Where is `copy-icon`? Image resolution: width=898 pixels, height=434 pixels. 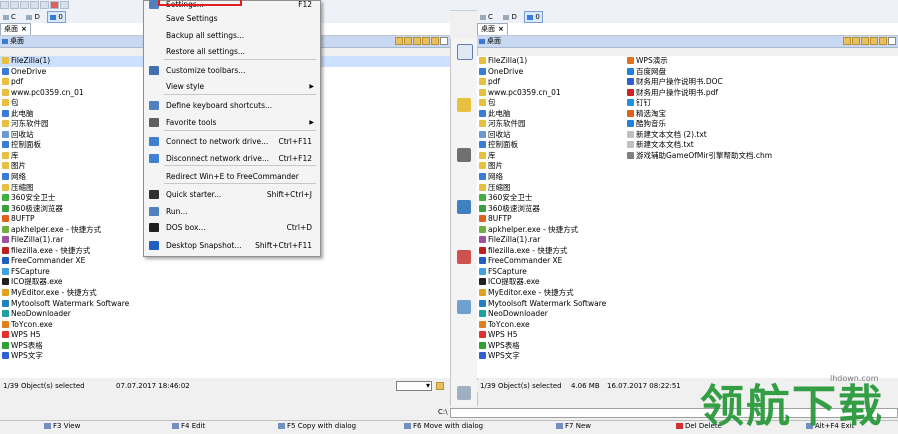
copy-icon is located at coordinates (24, 5).